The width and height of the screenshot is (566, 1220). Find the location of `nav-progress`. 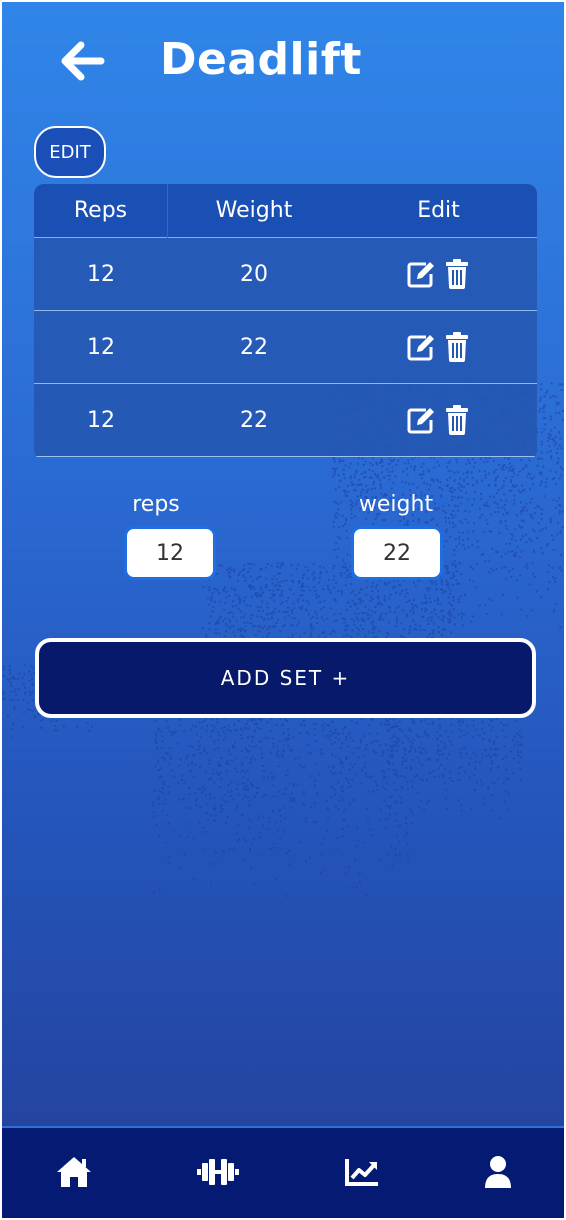

nav-progress is located at coordinates (362, 1172).